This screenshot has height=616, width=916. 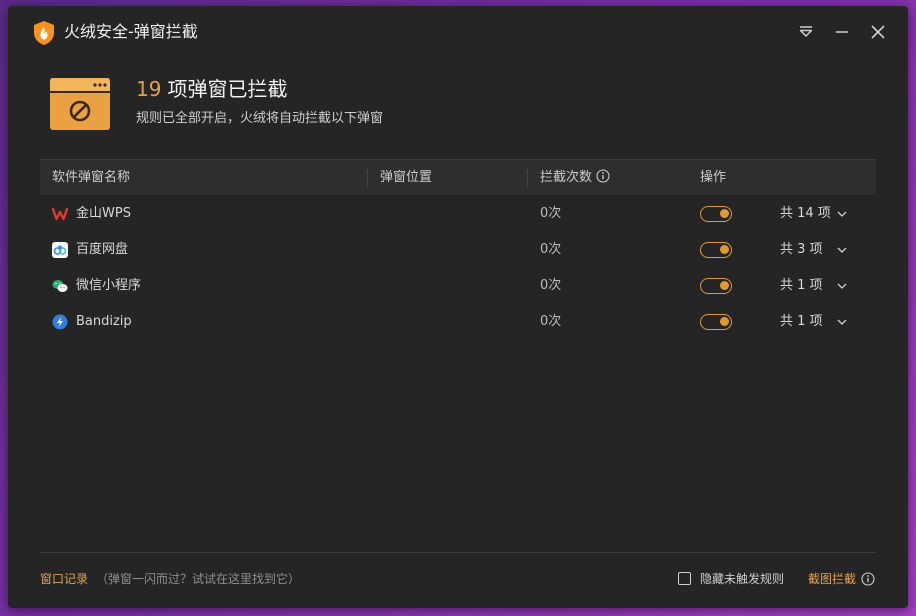 What do you see at coordinates (91, 177) in the screenshot?
I see `header-app-name: 软件弹窗名称` at bounding box center [91, 177].